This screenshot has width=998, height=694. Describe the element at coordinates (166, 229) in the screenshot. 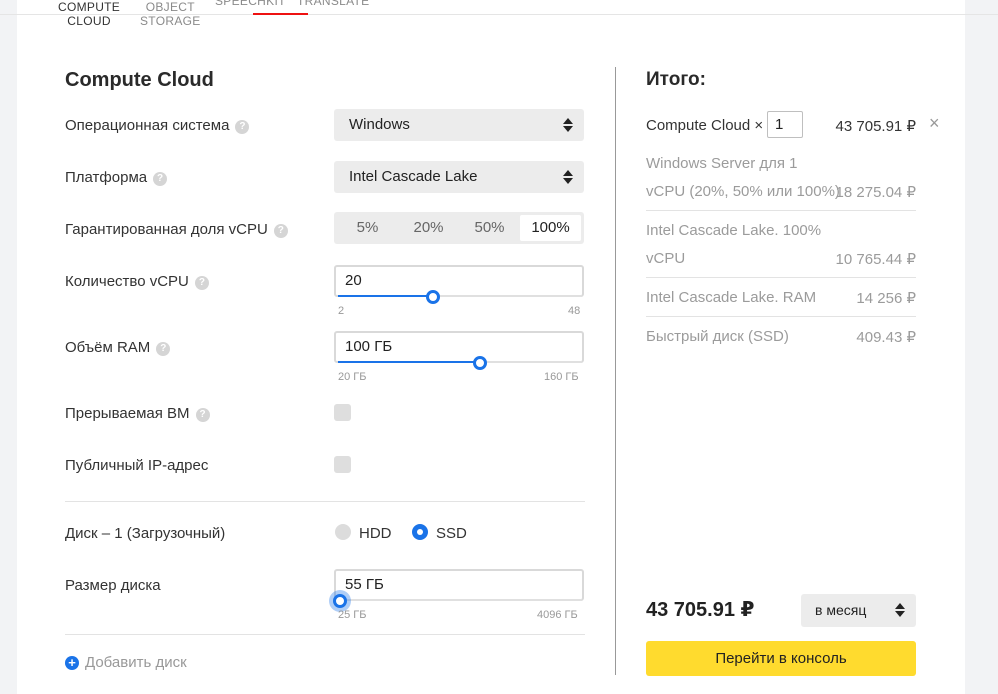

I see `vcpu-share-label-text: Гарантированная доля vCPU` at that location.